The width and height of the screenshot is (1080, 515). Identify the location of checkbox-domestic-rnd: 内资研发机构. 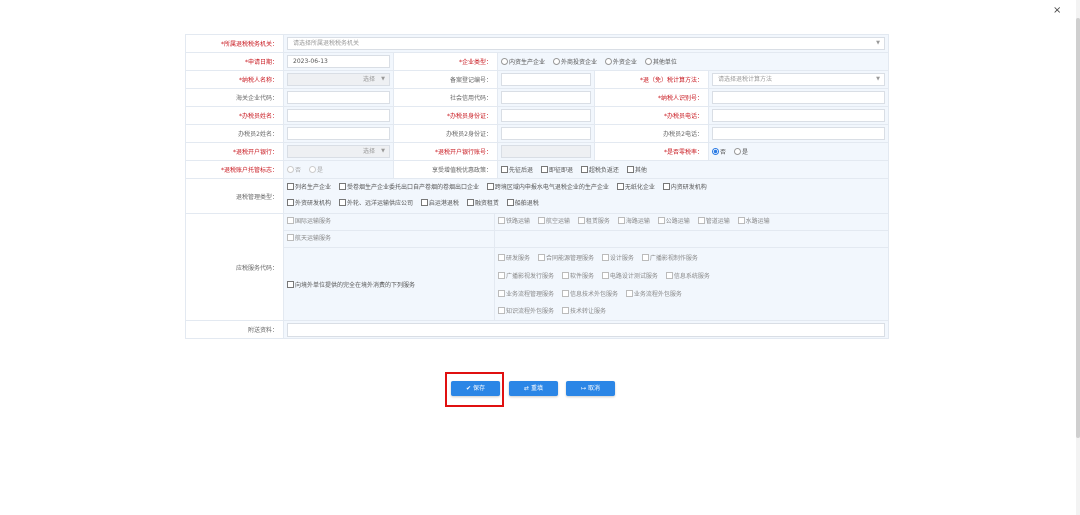
(684, 188).